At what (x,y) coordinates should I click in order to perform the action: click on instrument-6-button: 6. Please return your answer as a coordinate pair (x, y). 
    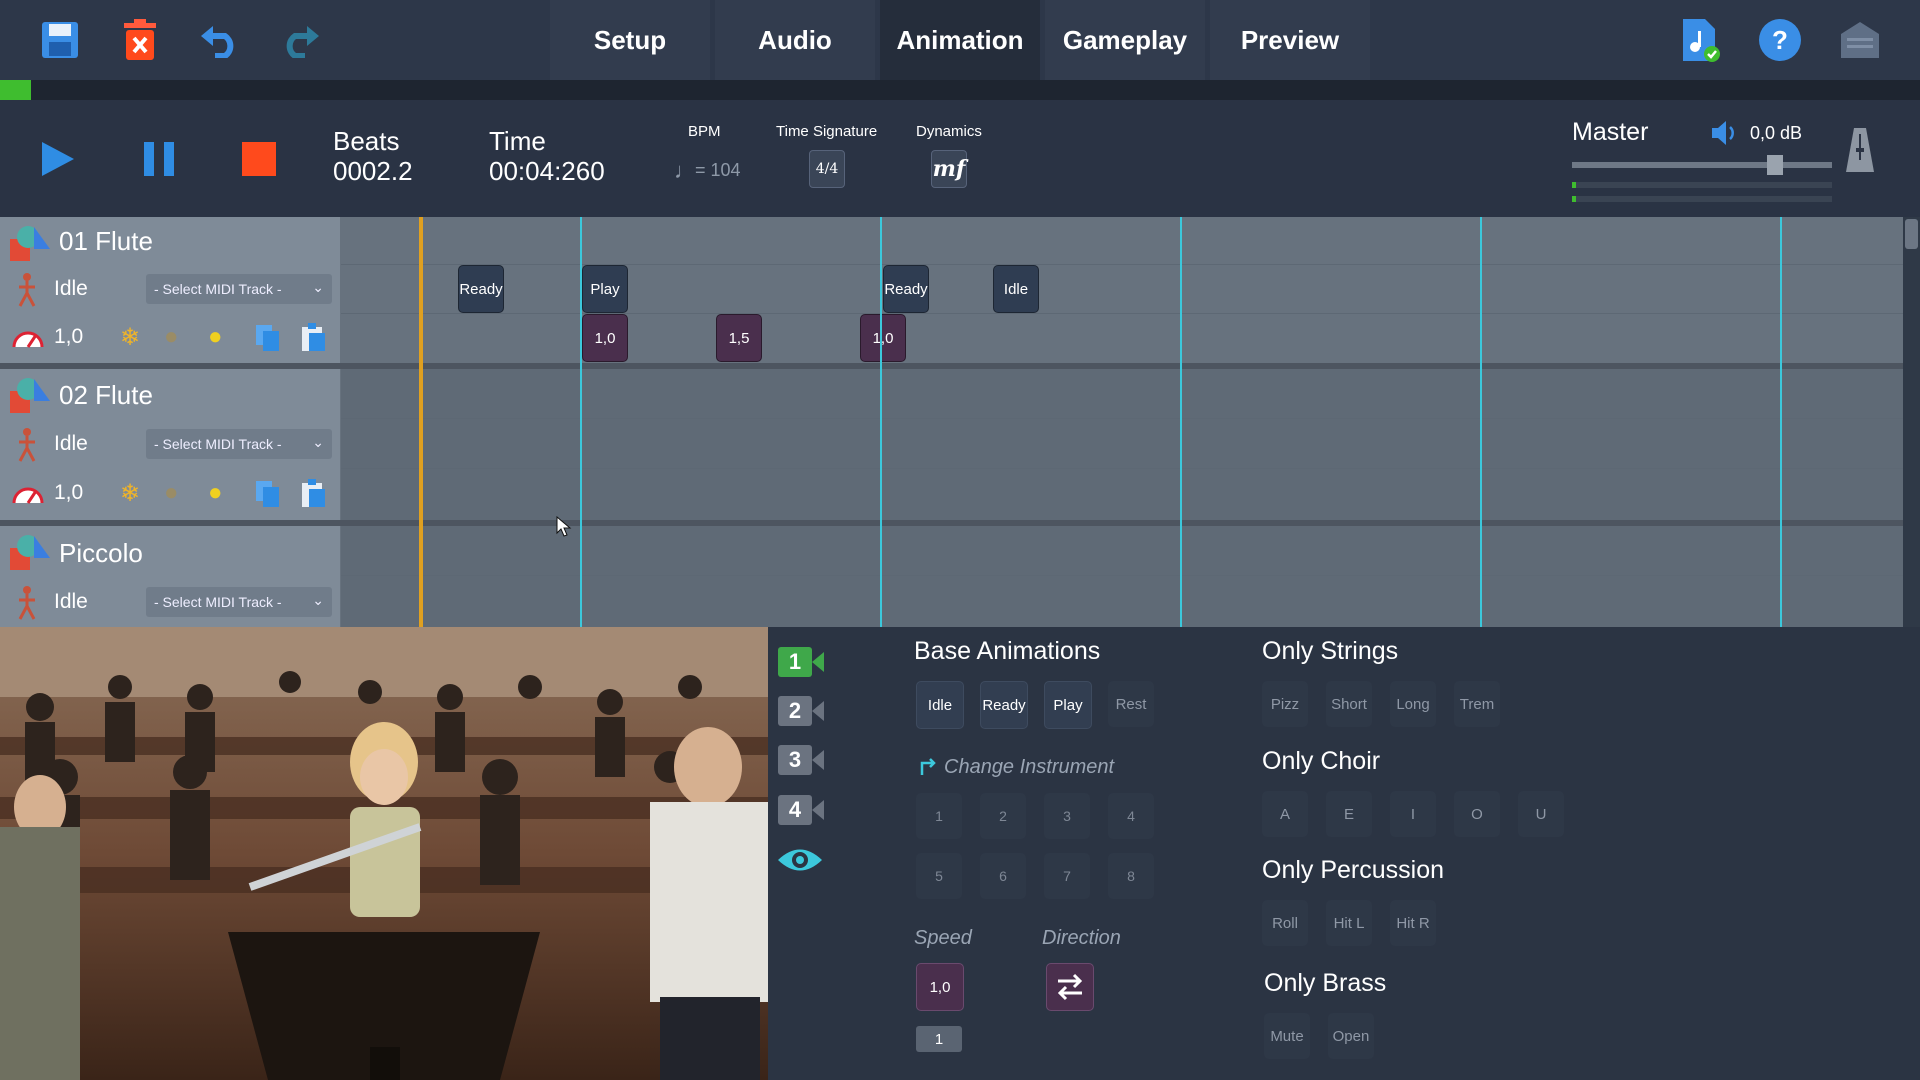
    Looking at the image, I should click on (1003, 876).